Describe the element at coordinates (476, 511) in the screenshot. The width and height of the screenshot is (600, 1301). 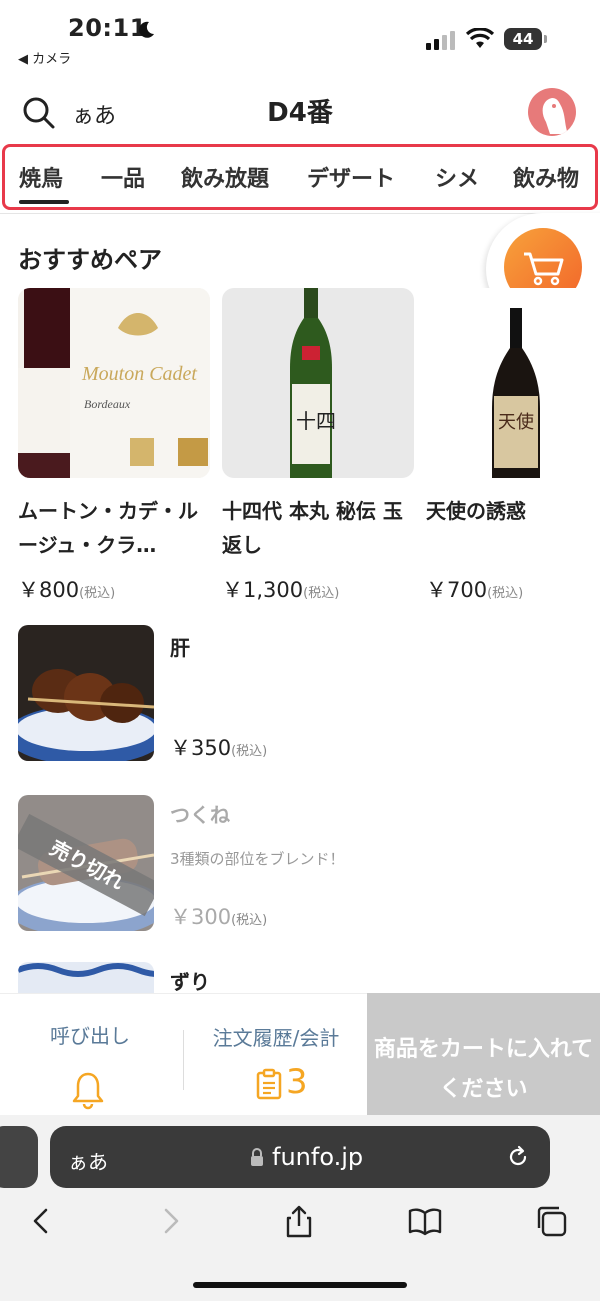
I see `product-name: 天使の誘惑` at that location.